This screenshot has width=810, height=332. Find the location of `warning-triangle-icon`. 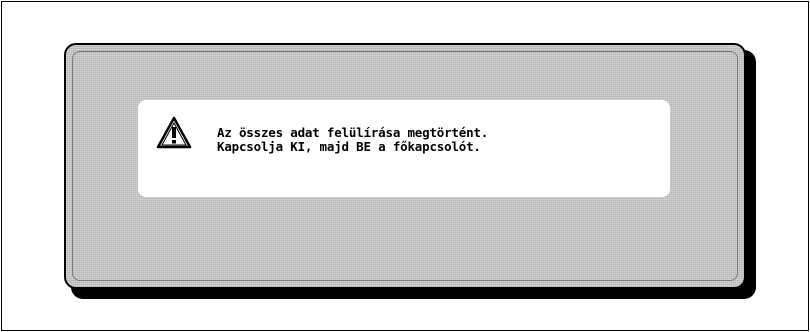

warning-triangle-icon is located at coordinates (174, 133).